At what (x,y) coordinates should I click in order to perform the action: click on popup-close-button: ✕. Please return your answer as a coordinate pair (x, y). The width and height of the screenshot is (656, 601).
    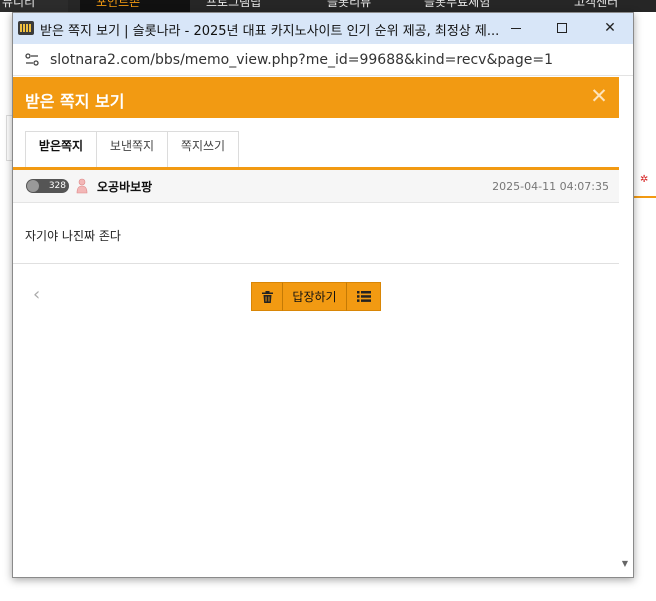
    Looking at the image, I should click on (599, 96).